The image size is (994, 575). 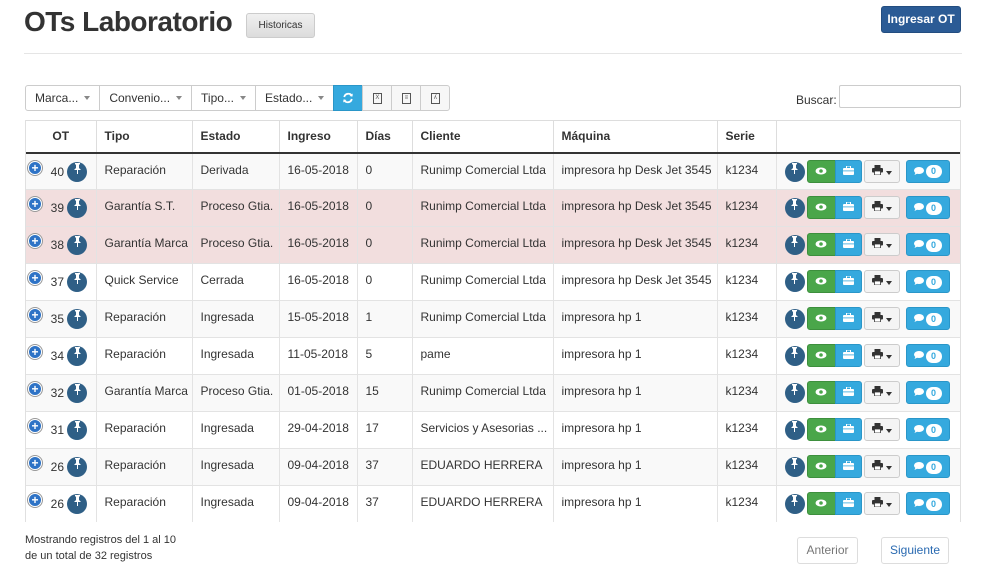 What do you see at coordinates (318, 137) in the screenshot?
I see `col-header-ingreso: Ingreso` at bounding box center [318, 137].